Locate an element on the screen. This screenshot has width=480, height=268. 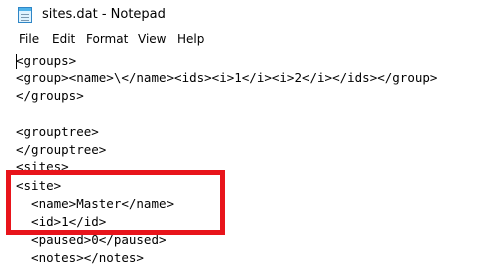
menu-format: Format is located at coordinates (107, 39).